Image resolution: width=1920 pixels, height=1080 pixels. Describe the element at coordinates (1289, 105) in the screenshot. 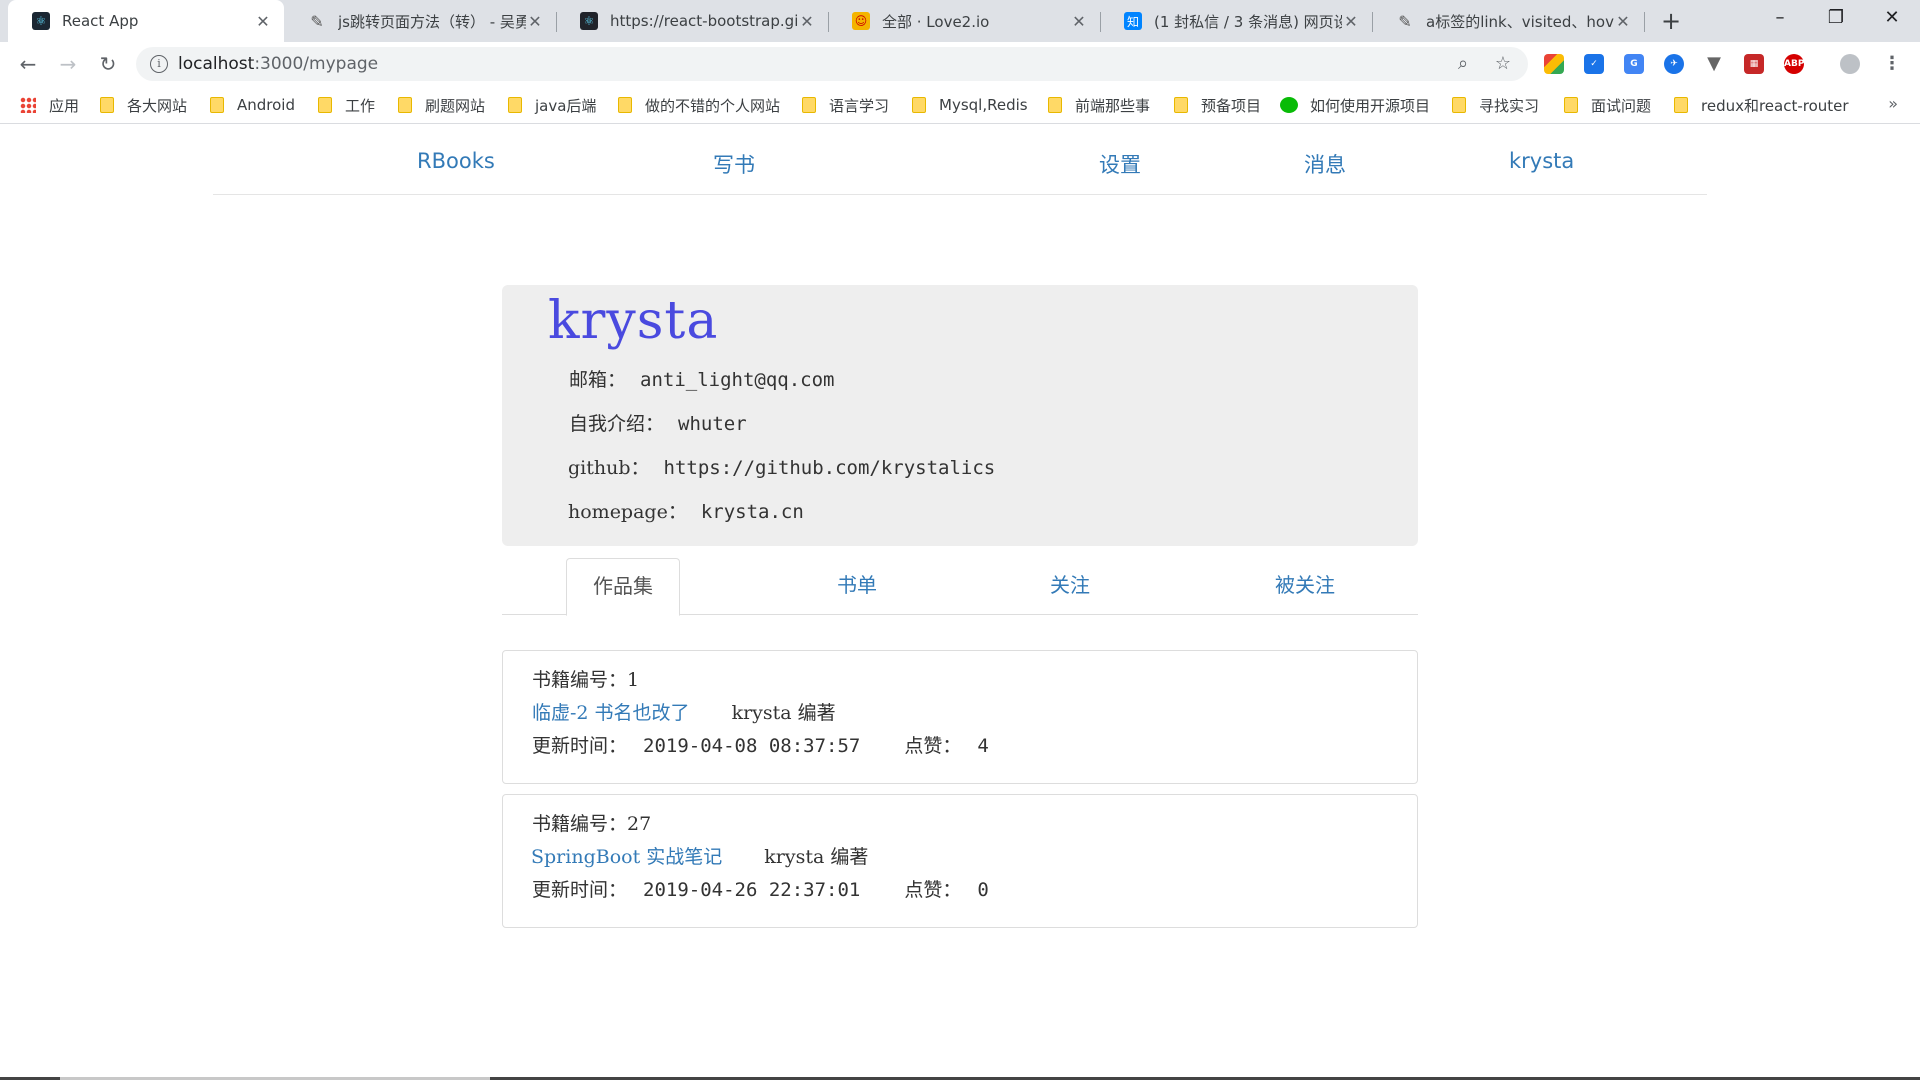

I see `wechat-icon` at that location.